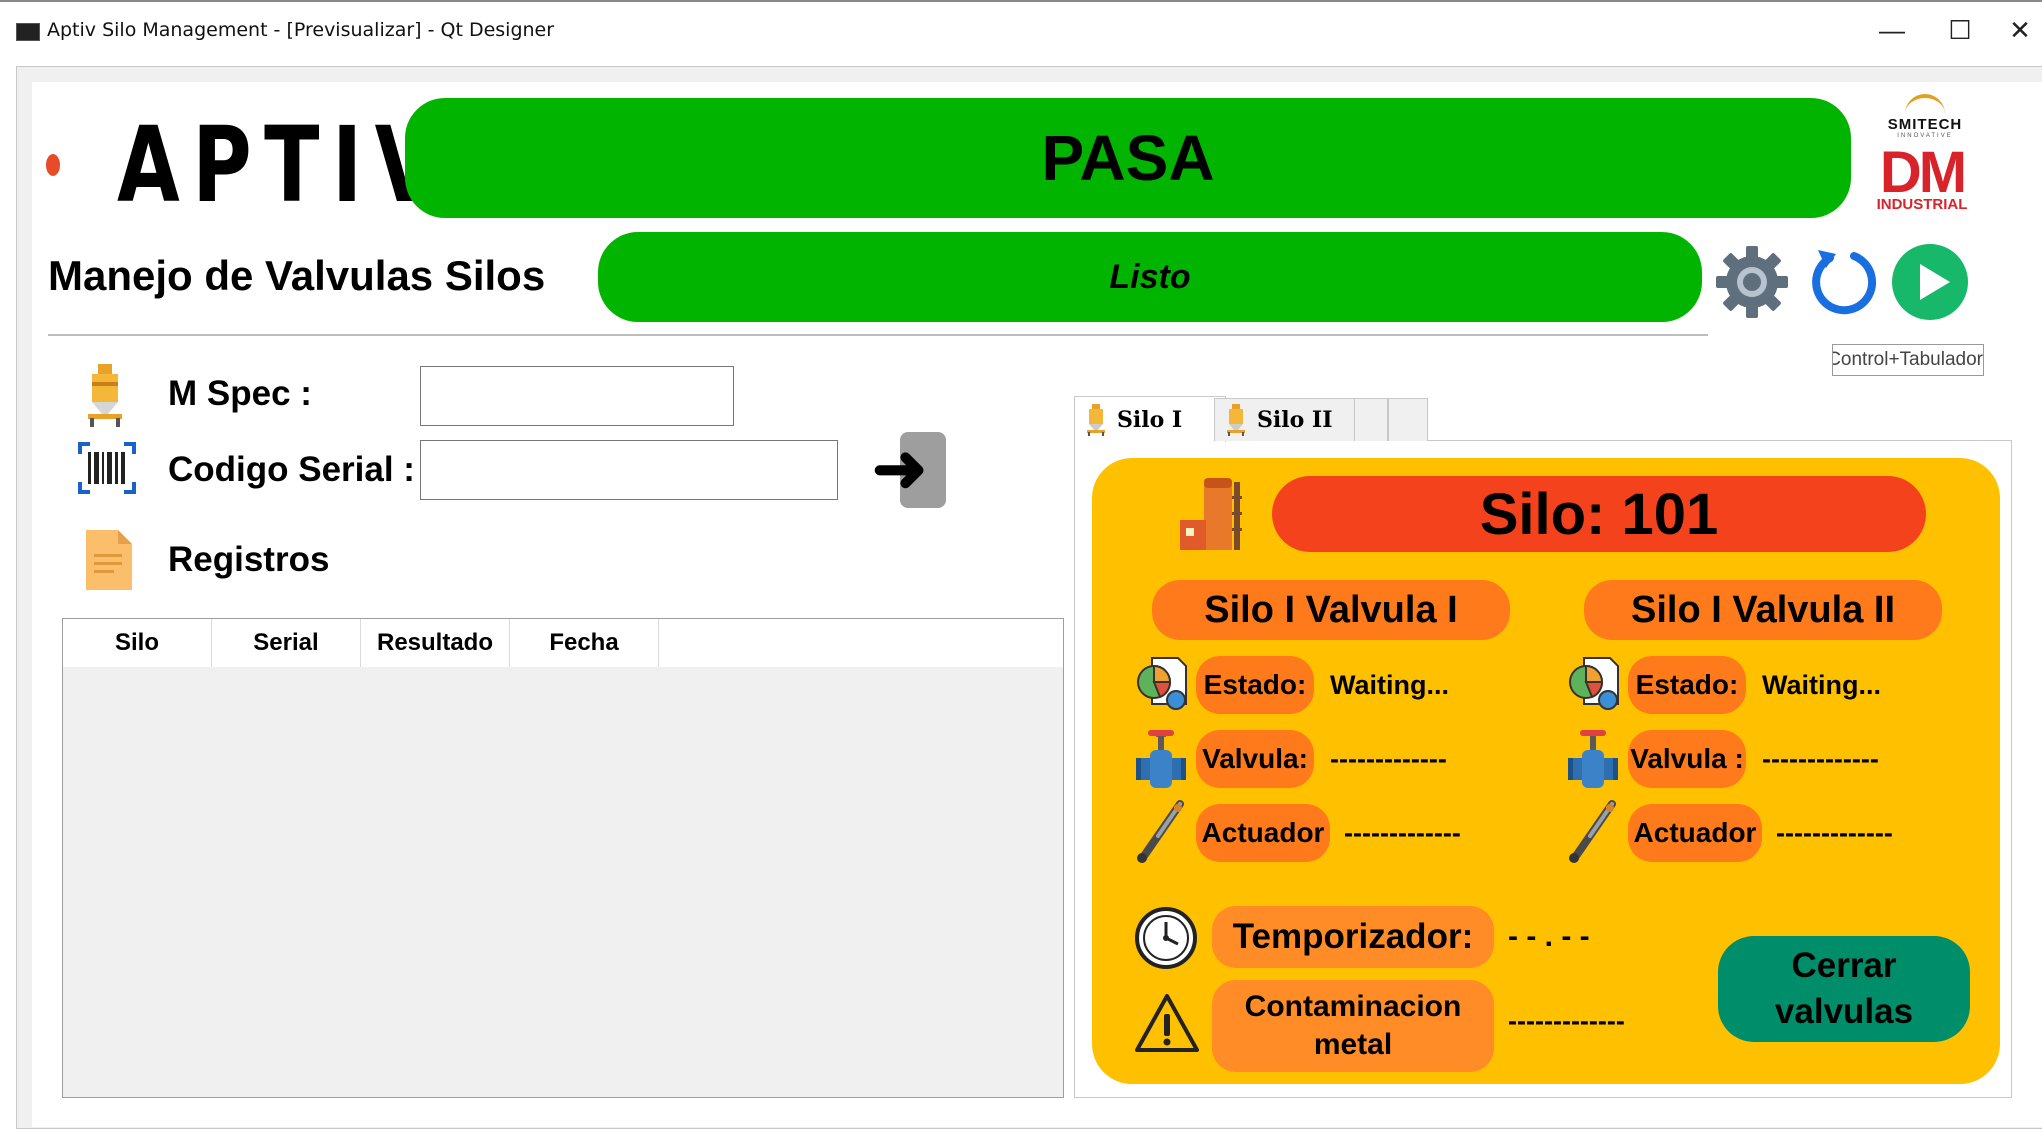  Describe the element at coordinates (249, 559) in the screenshot. I see `records-label: Registros` at that location.